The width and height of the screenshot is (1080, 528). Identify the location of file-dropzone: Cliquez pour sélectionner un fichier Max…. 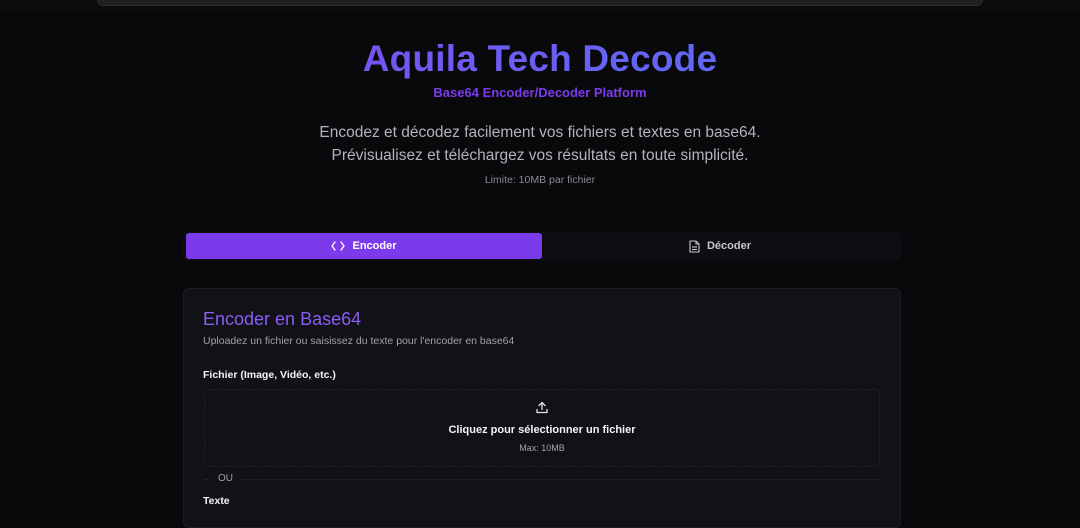
(542, 428).